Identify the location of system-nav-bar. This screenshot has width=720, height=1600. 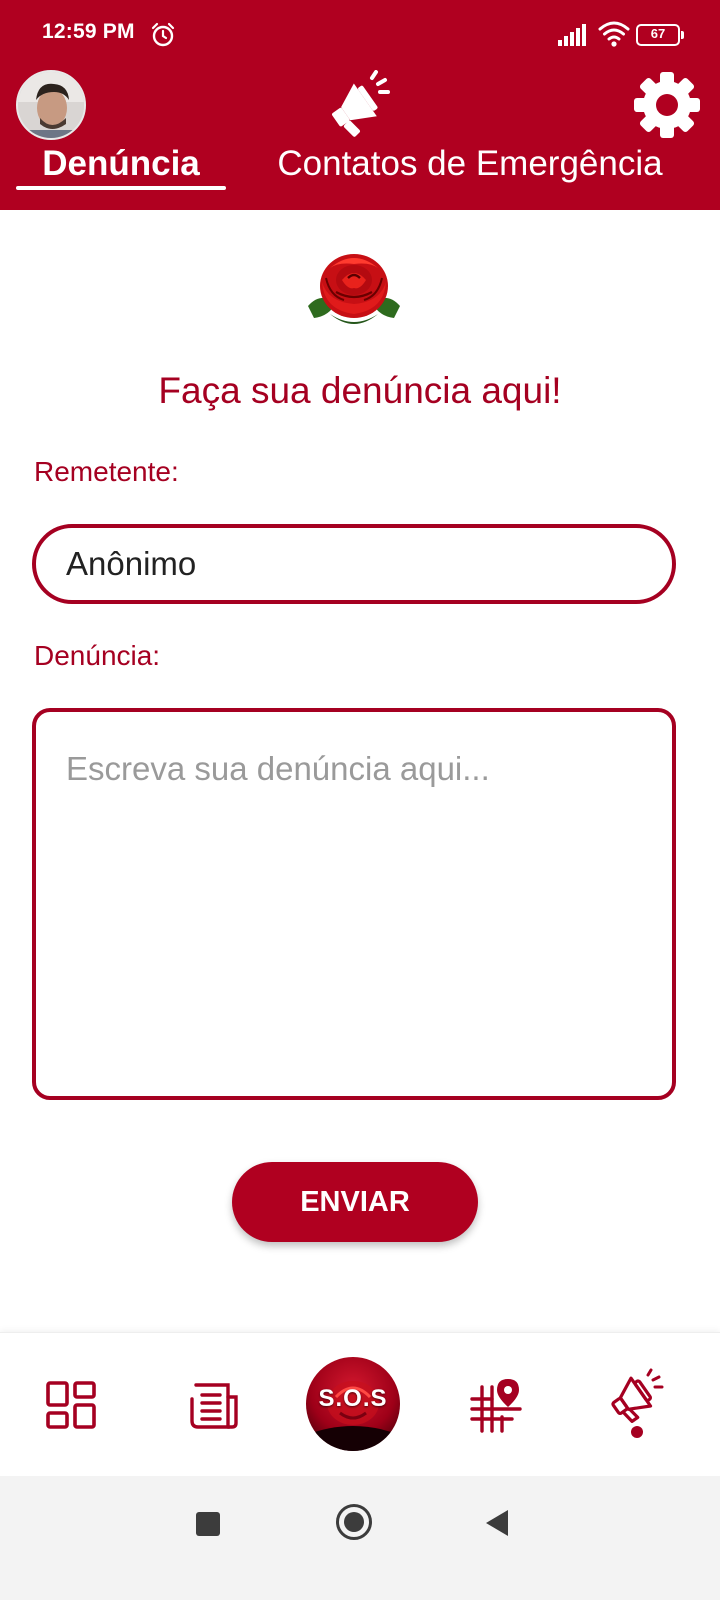
(360, 1538).